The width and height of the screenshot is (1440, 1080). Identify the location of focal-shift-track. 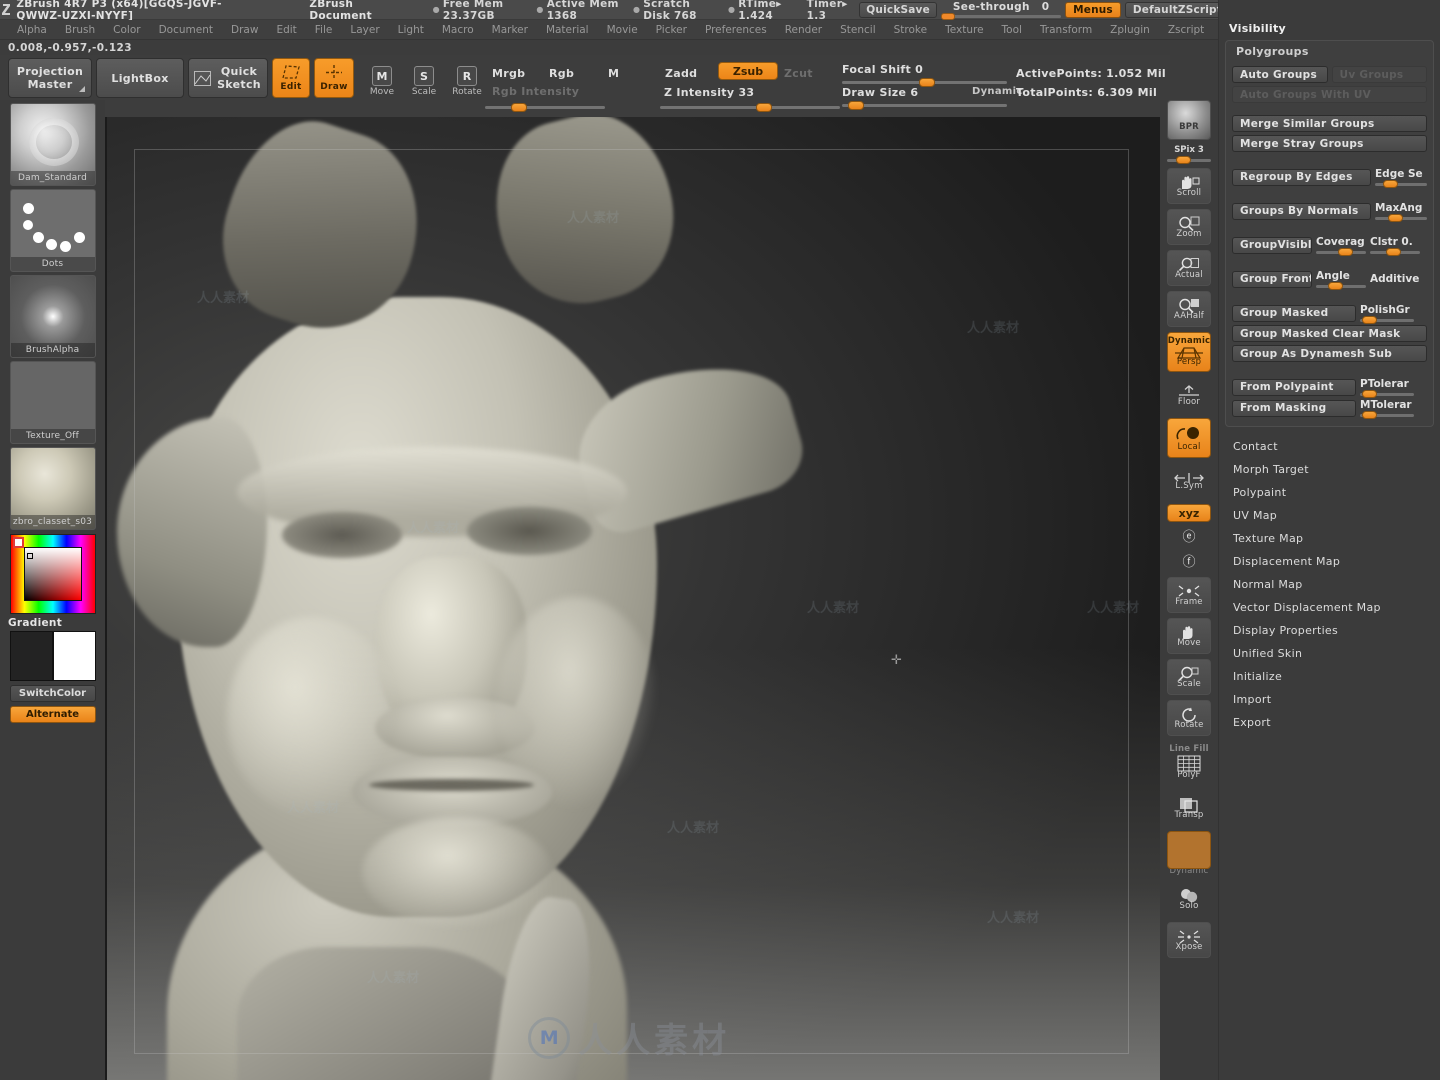
(924, 82).